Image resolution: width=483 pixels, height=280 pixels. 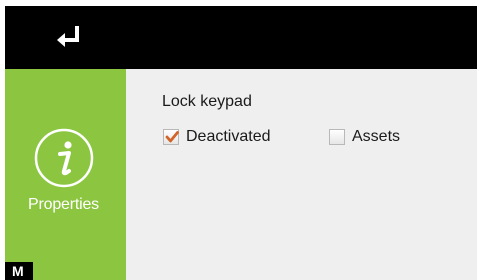 I want to click on info-icon, so click(x=64, y=158).